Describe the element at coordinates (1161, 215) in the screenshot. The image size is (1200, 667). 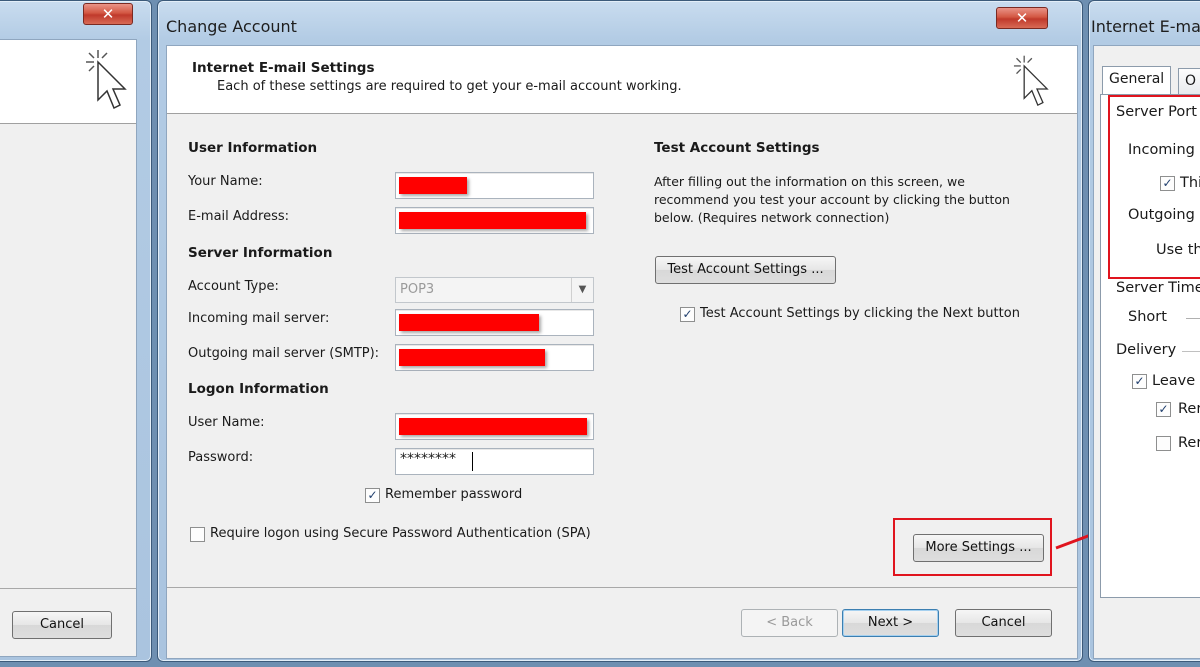
I see `outgoing-port-label: Outgoing` at that location.